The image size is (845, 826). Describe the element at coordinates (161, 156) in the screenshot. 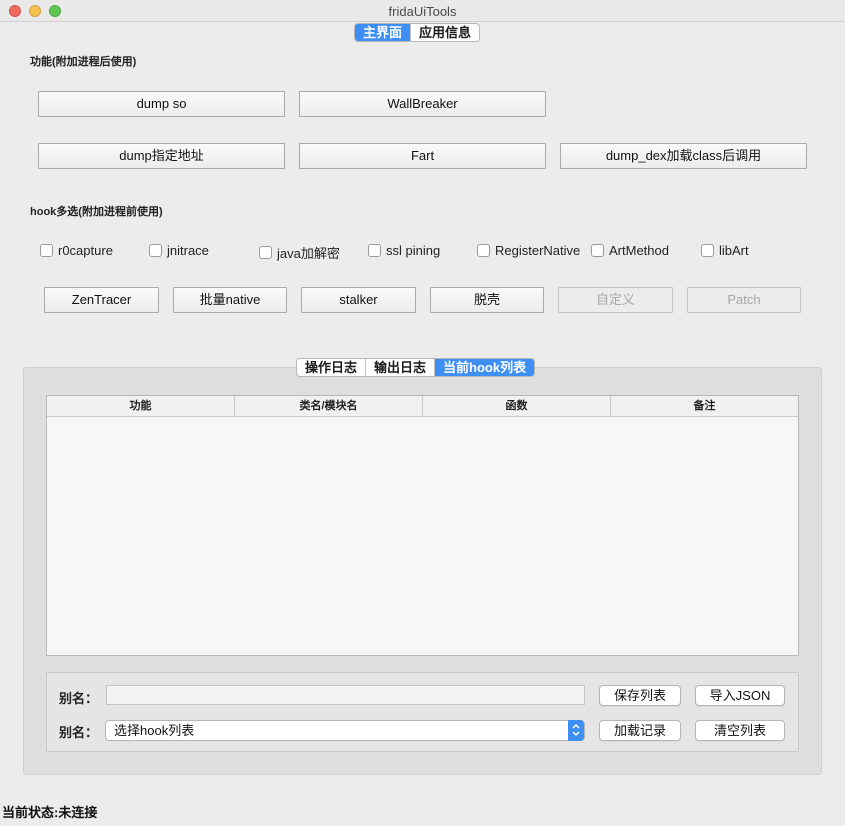

I see `dump-address-button: dump指定地址` at that location.